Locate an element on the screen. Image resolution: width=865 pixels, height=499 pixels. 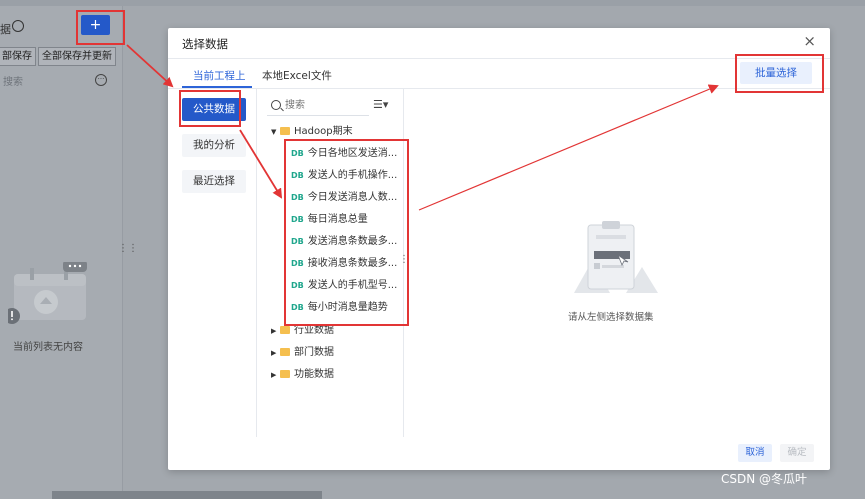
arrow-to-datasets is located at coordinates (261, 164).